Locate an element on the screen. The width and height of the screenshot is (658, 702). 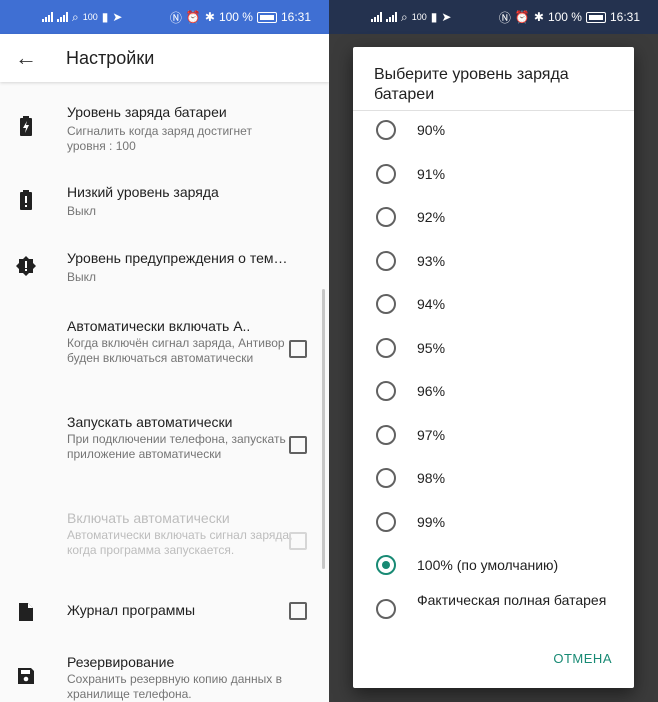
setting-title: Низкий уровень заряда is located at coordinates (143, 192).